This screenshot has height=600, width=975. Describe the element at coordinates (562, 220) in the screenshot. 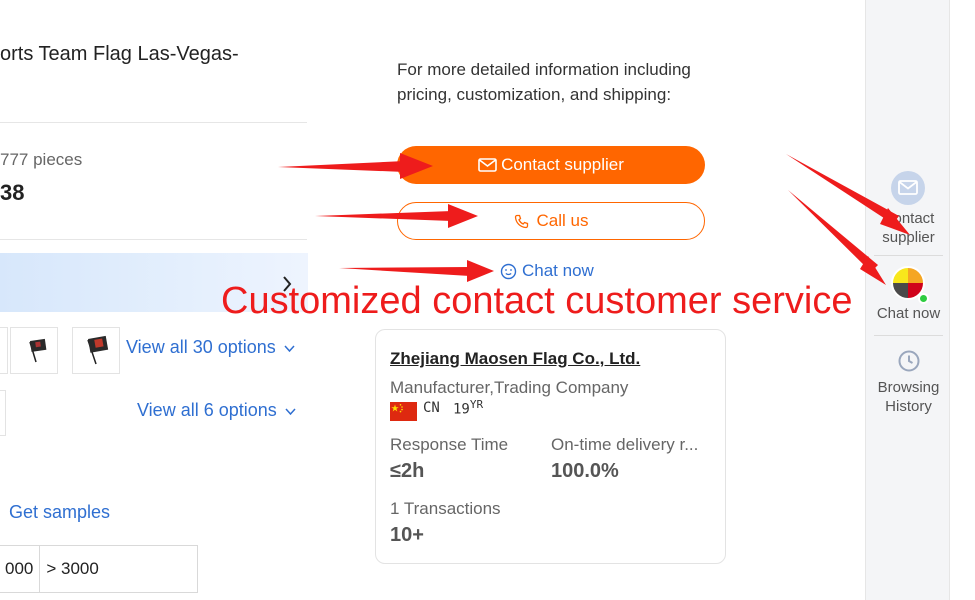

I see `call-us-label: Call us` at that location.